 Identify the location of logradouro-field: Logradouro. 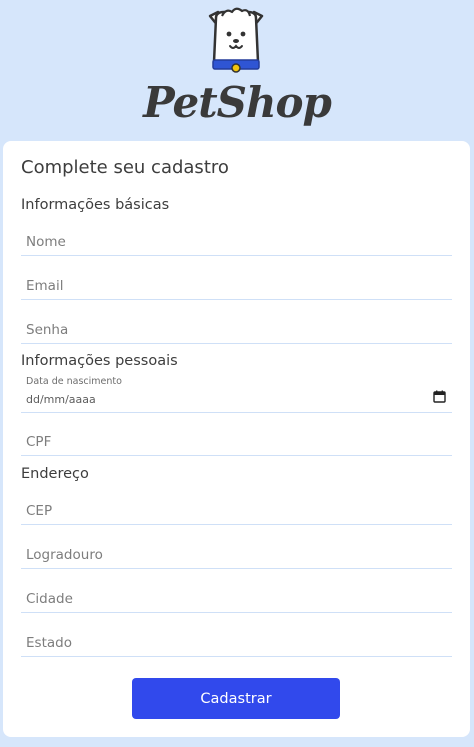
(236, 548).